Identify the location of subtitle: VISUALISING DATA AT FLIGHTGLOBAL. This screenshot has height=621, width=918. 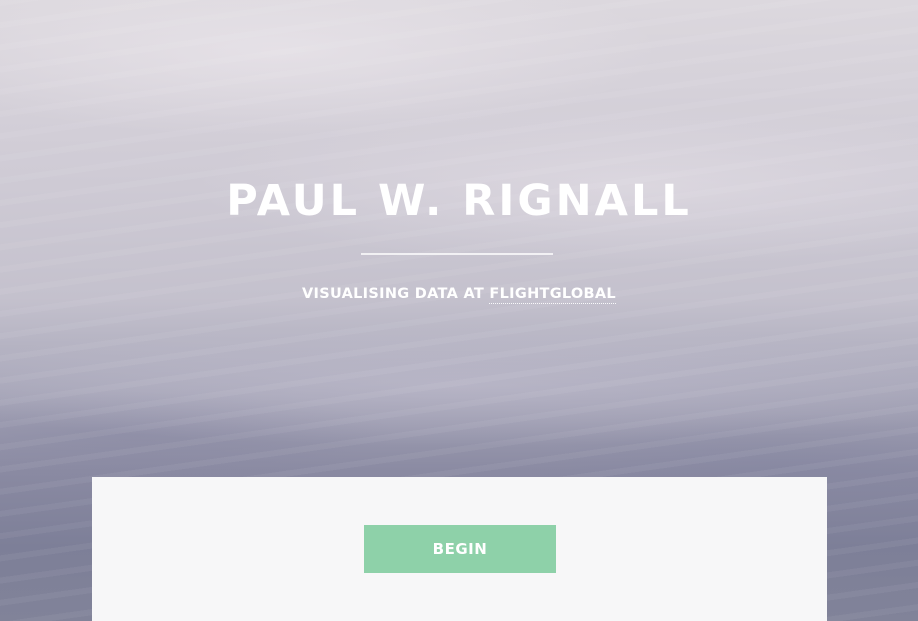
(459, 294).